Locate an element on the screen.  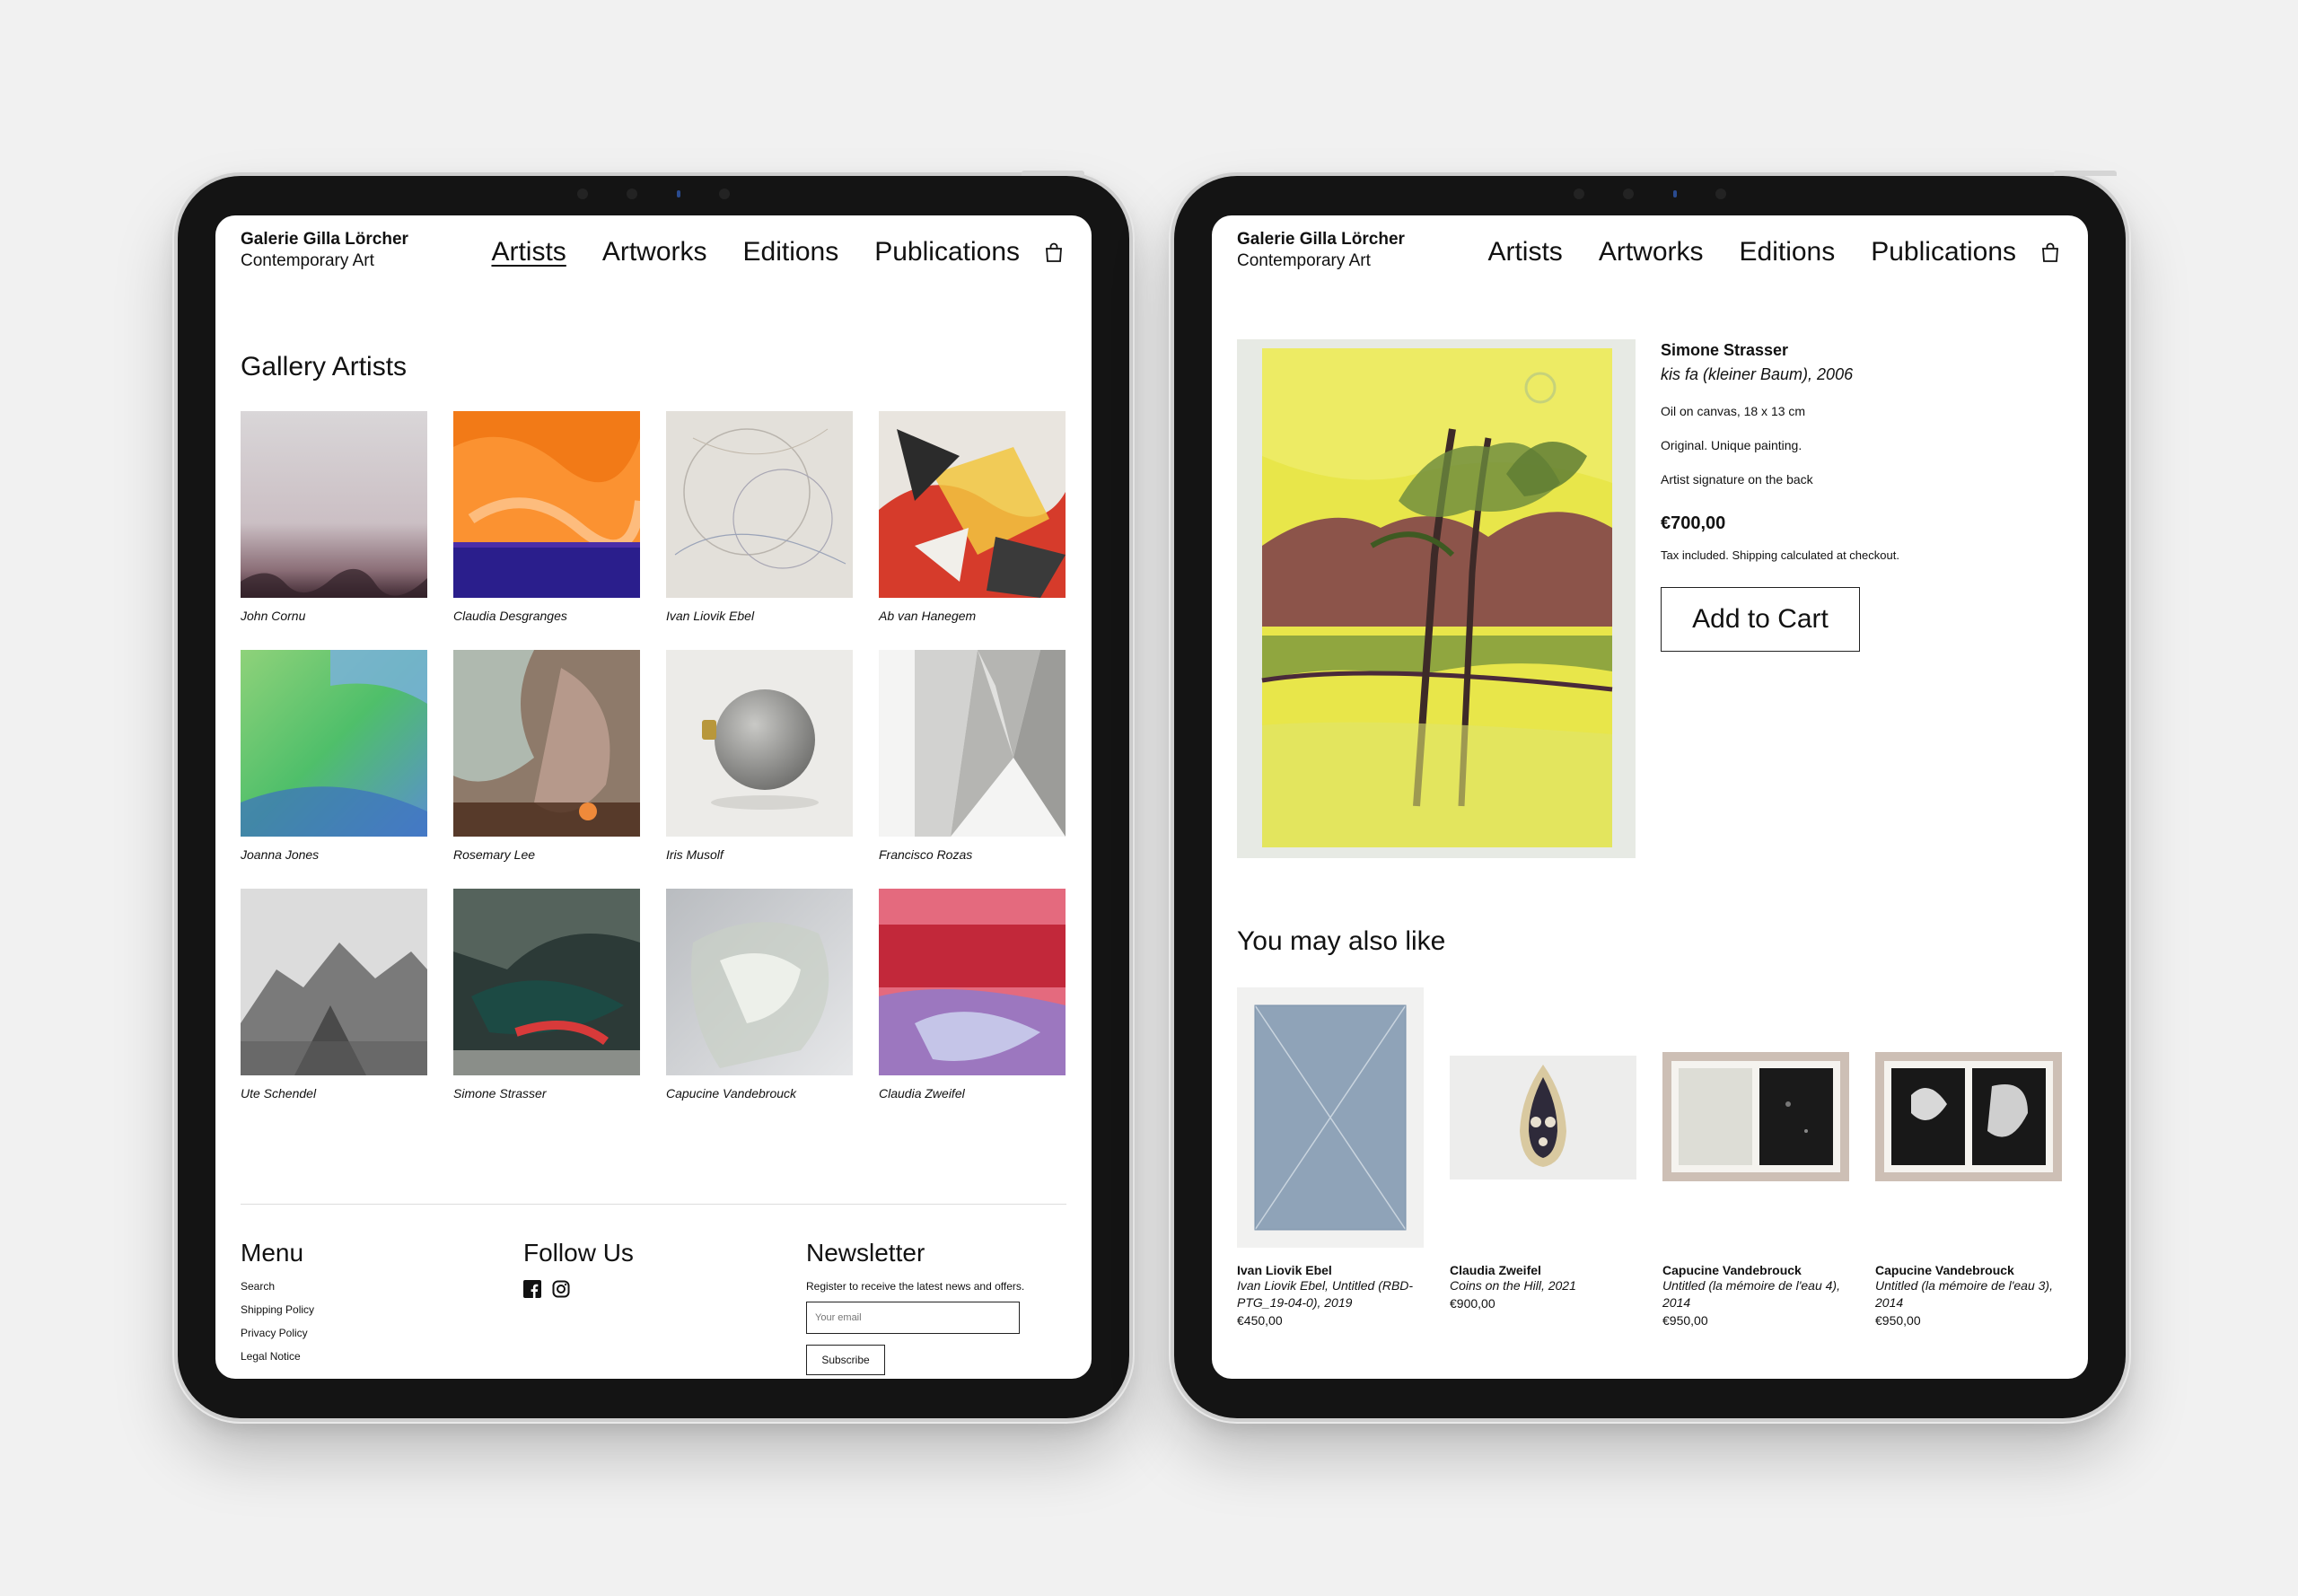
artist-card: Ivan Liovik Ebel is located at coordinates (759, 517).